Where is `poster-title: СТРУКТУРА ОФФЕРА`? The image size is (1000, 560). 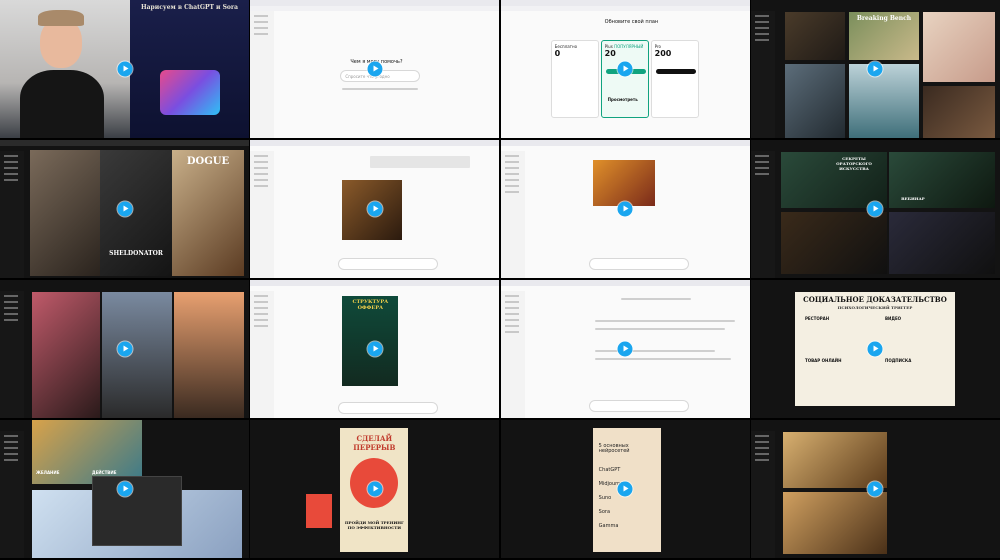
poster-title: СТРУКТУРА ОФФЕРА is located at coordinates (370, 305).